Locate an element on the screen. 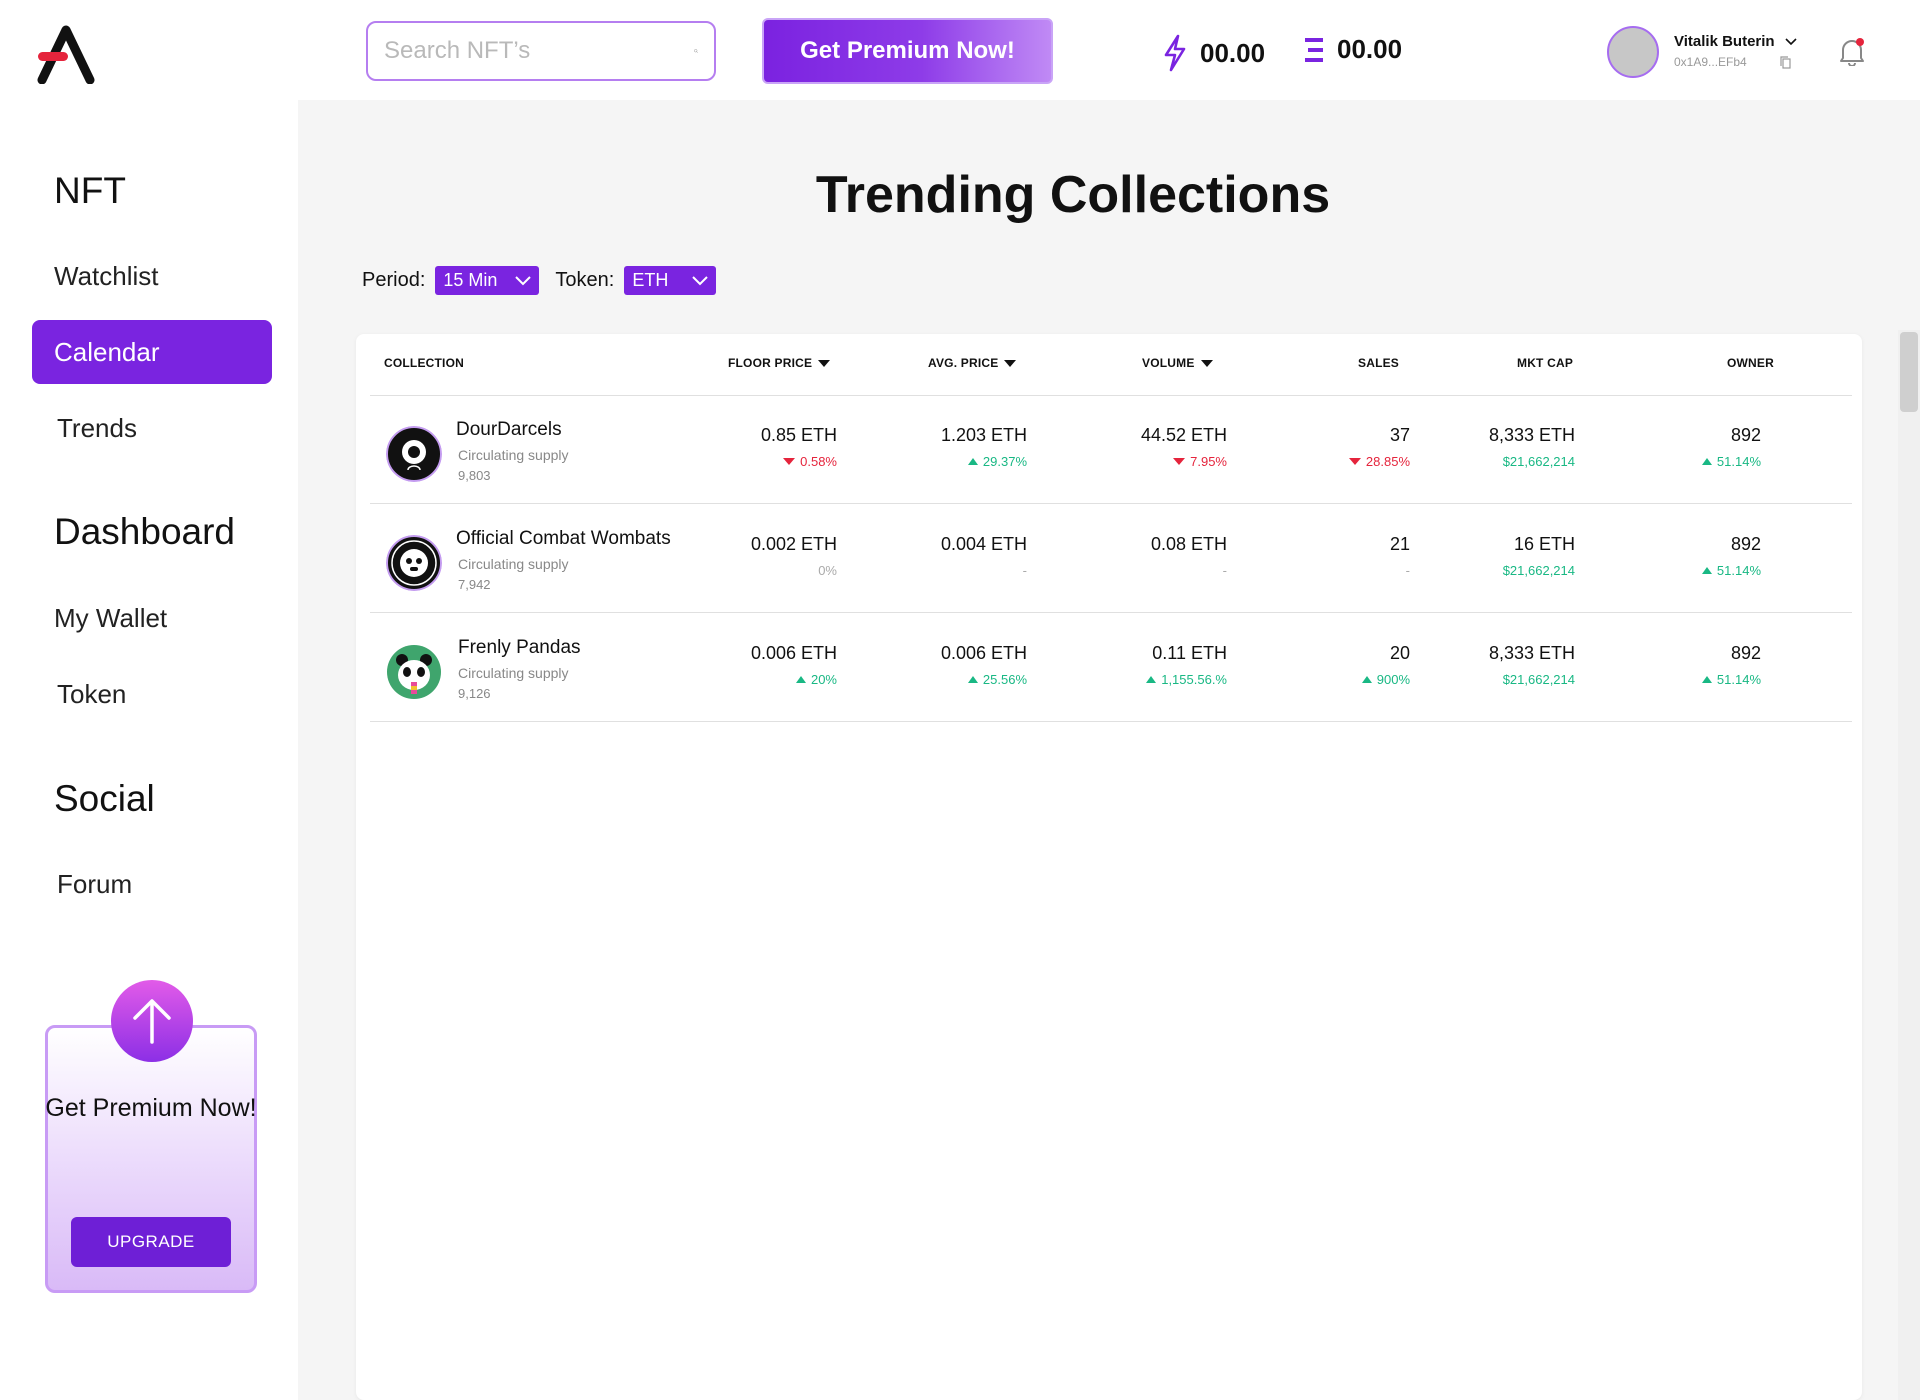 The width and height of the screenshot is (1920, 1400). floor-change: 0.58% is located at coordinates (818, 461).